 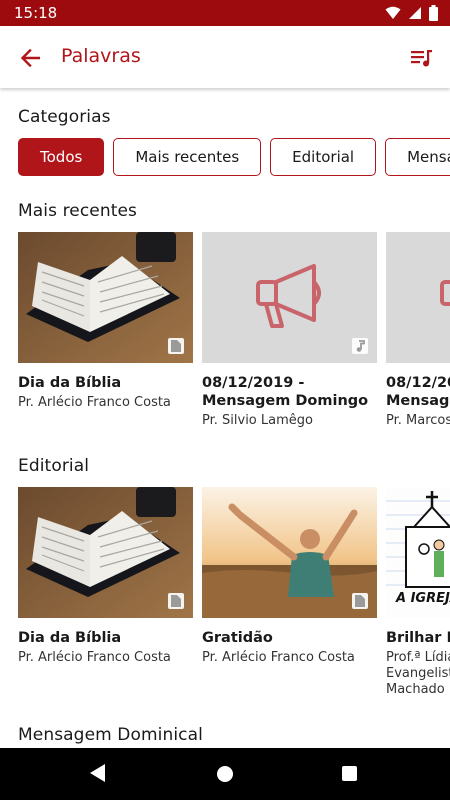 What do you see at coordinates (257, 420) in the screenshot?
I see `card-author: Pr. Silvio Lamêgo` at bounding box center [257, 420].